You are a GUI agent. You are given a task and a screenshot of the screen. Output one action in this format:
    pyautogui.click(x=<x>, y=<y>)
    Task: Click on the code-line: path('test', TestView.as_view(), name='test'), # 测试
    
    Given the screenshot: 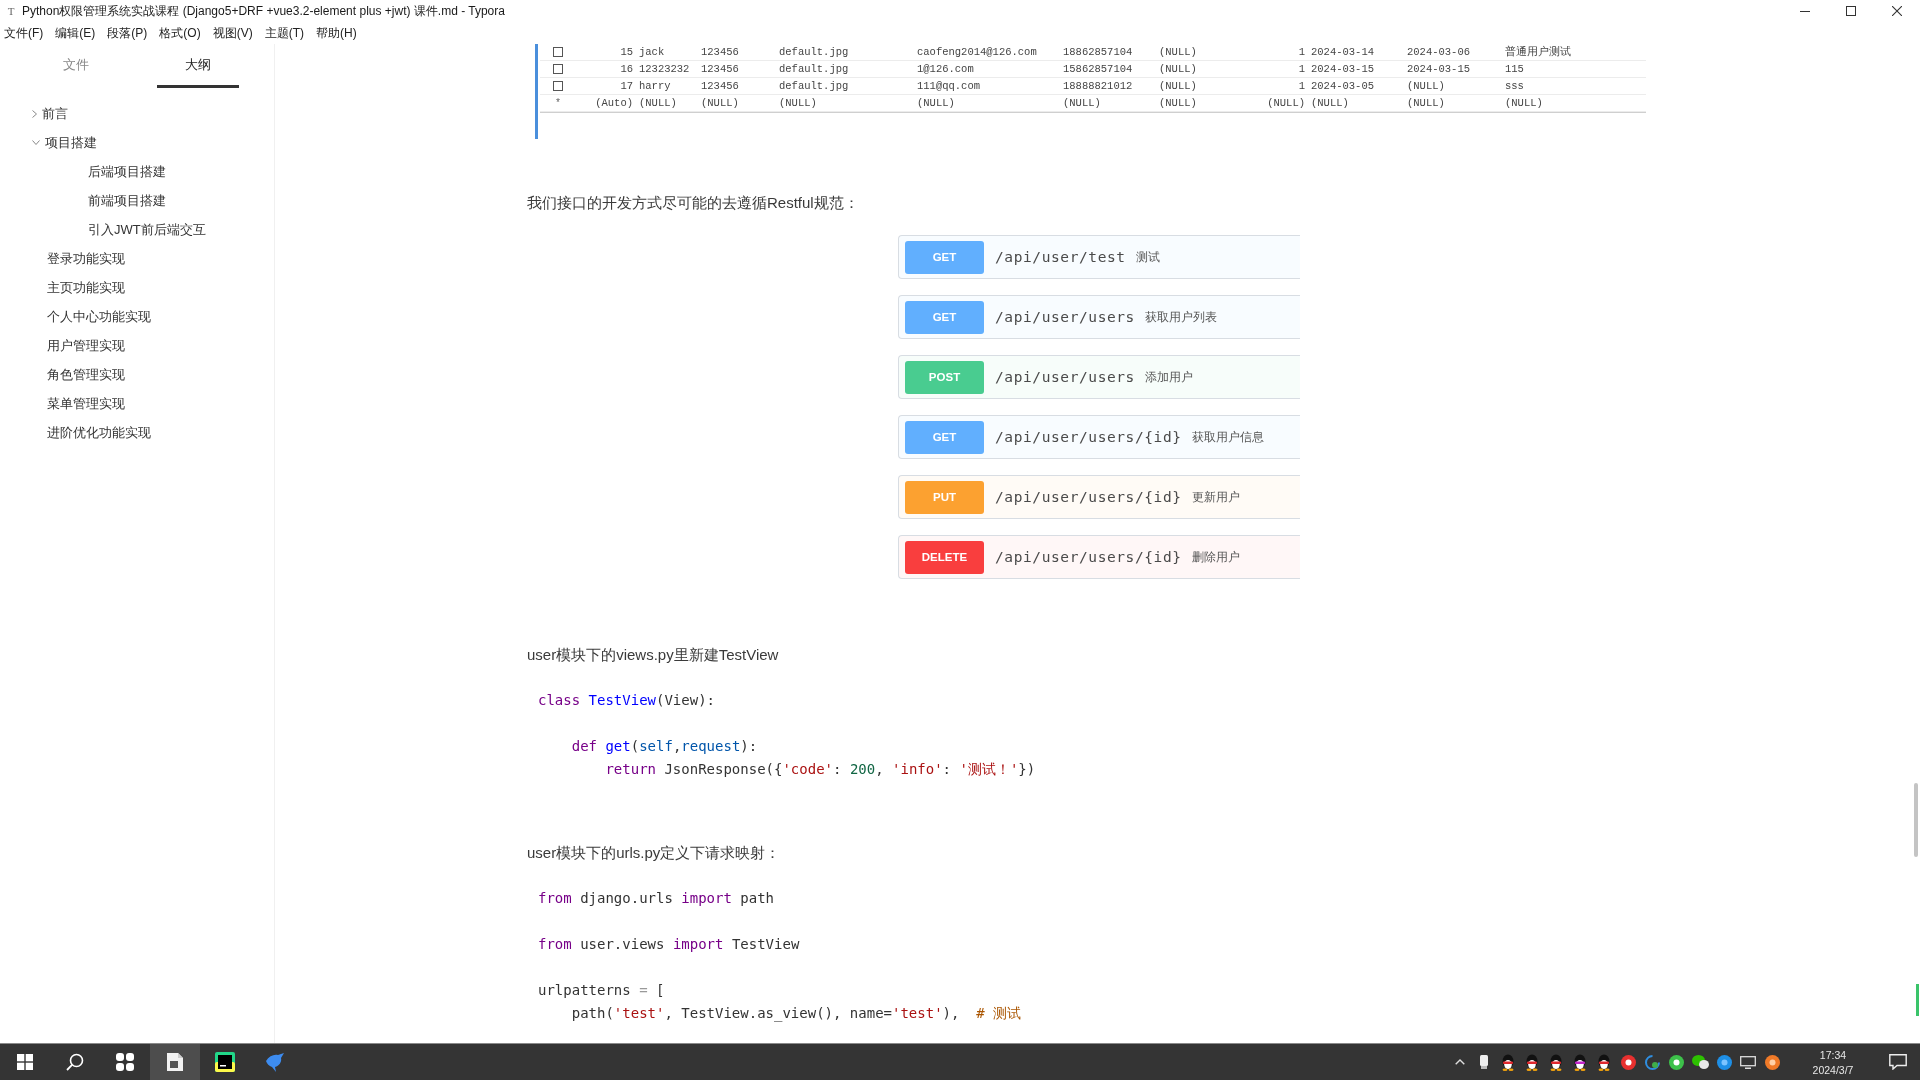 What is the action you would take?
    pyautogui.click(x=796, y=1014)
    